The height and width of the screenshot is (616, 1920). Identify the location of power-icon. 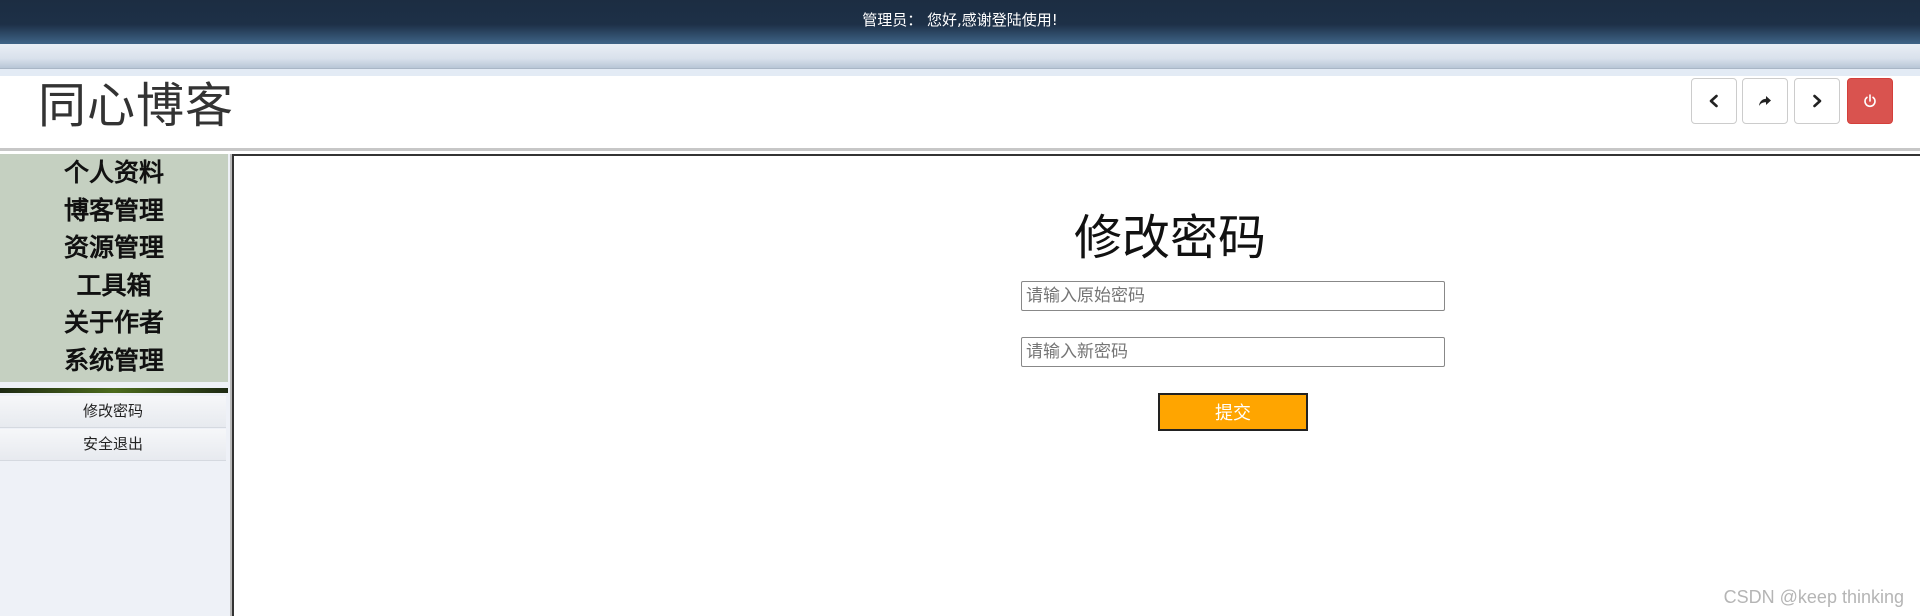
(1870, 101).